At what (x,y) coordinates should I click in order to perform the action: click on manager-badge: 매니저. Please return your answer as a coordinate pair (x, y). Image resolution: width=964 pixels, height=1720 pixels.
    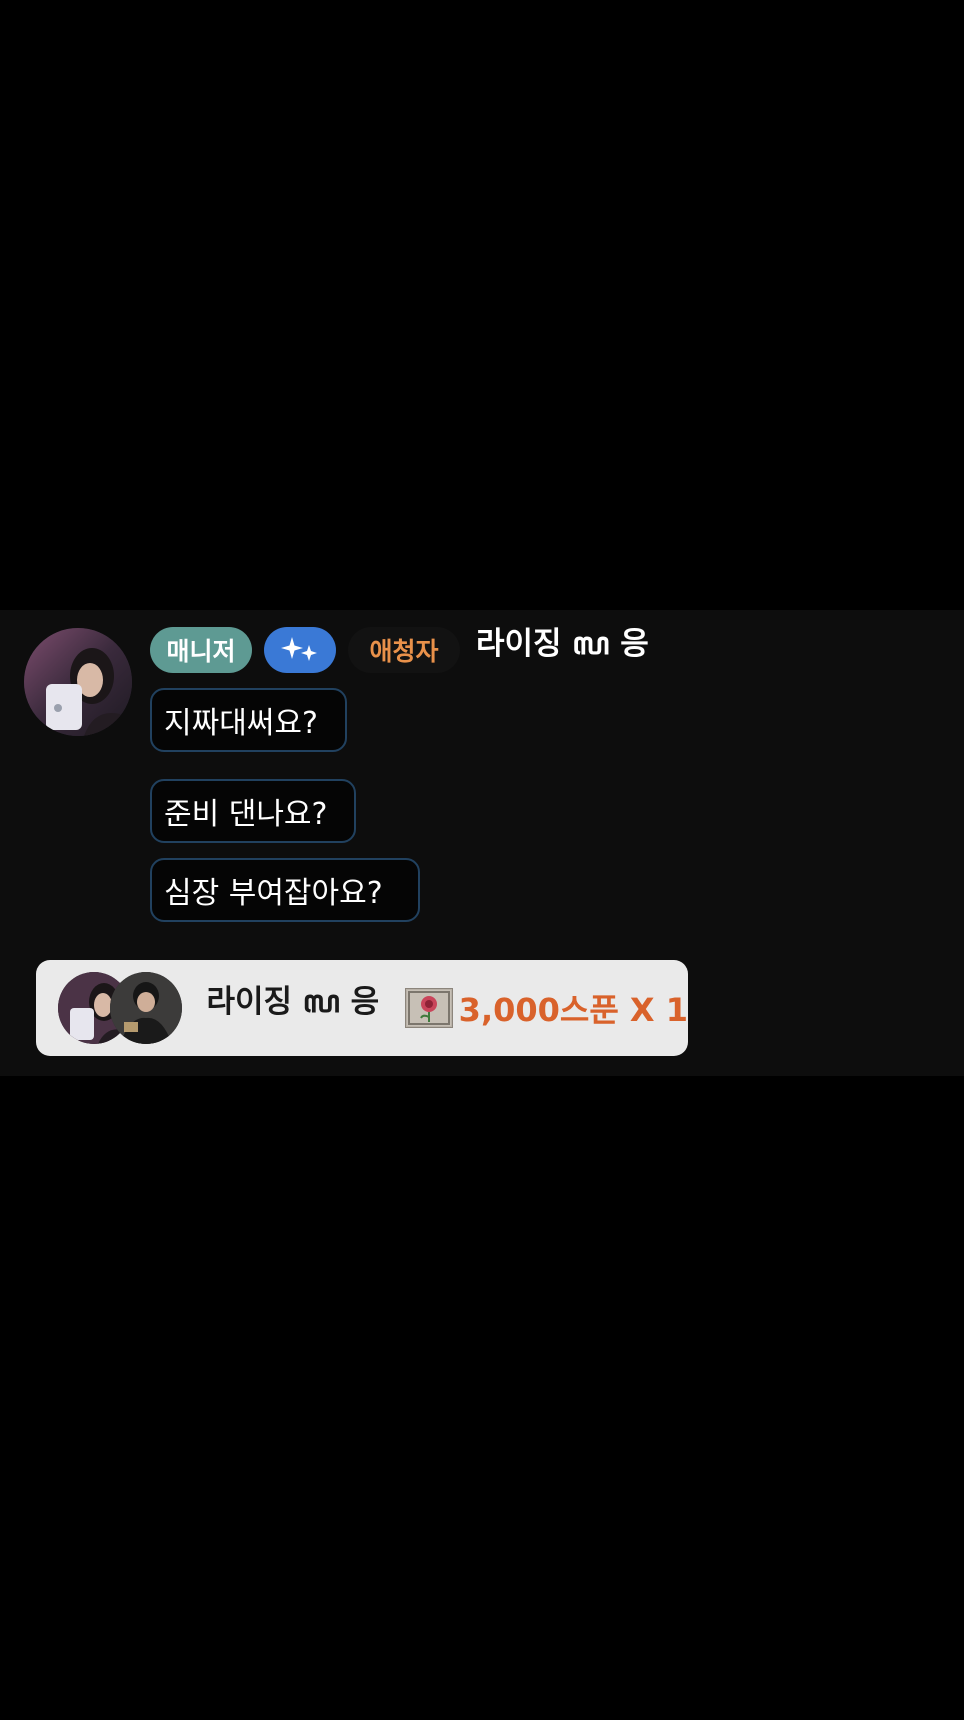
    Looking at the image, I should click on (201, 650).